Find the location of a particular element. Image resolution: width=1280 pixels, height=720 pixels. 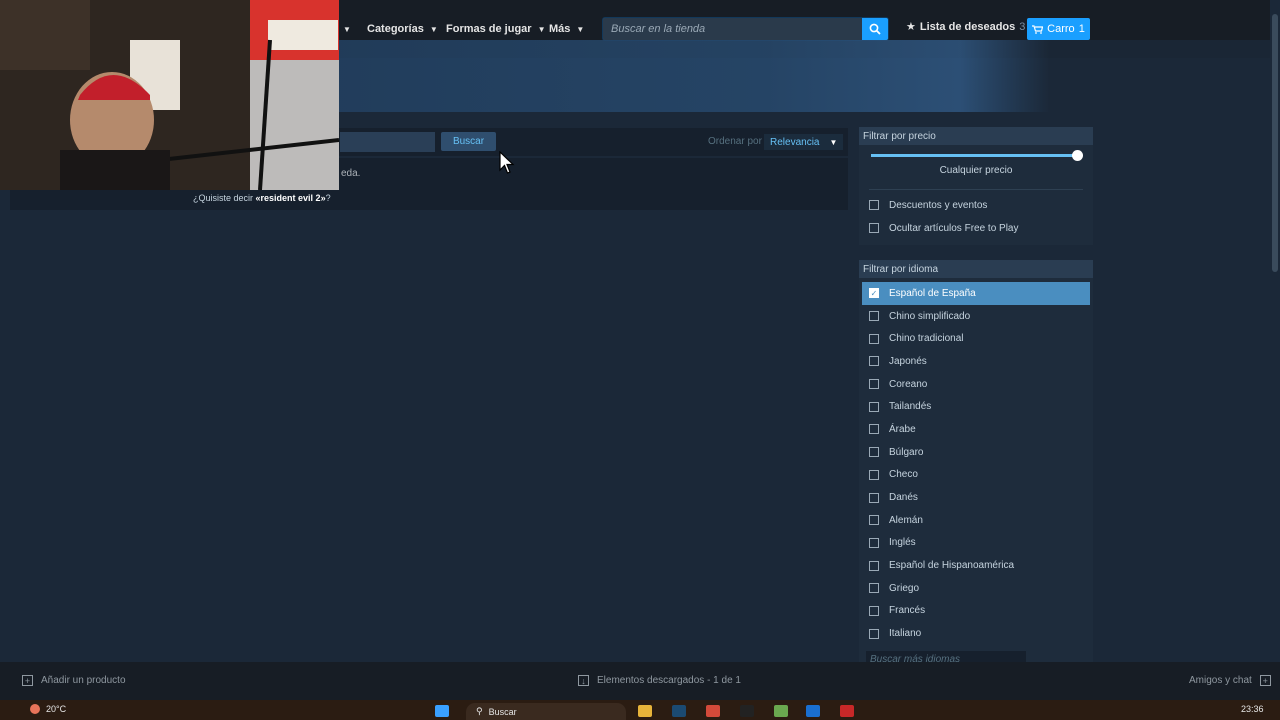

language-label: Chino simplificado is located at coordinates (930, 316).